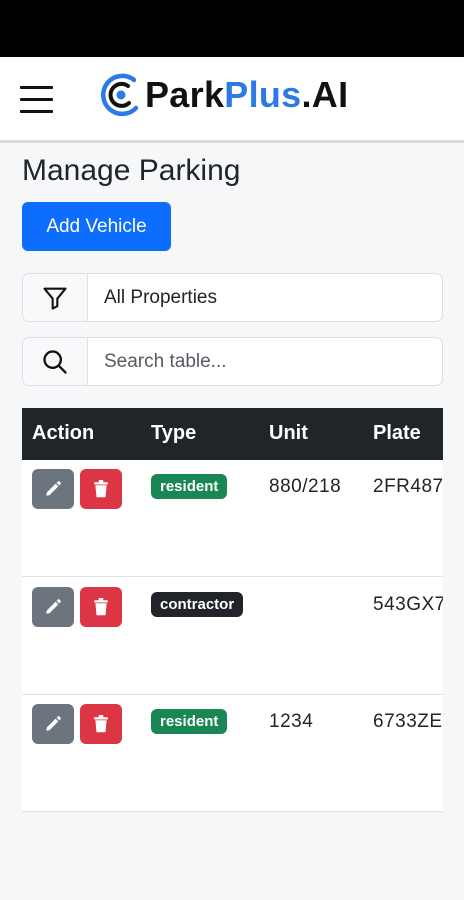 Image resolution: width=464 pixels, height=900 pixels. I want to click on column-header-unit: Unit, so click(288, 433).